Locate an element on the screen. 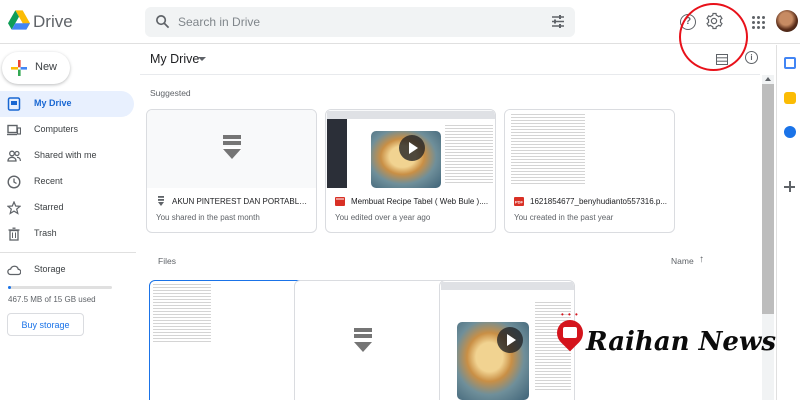  file-card is located at coordinates (507, 340).